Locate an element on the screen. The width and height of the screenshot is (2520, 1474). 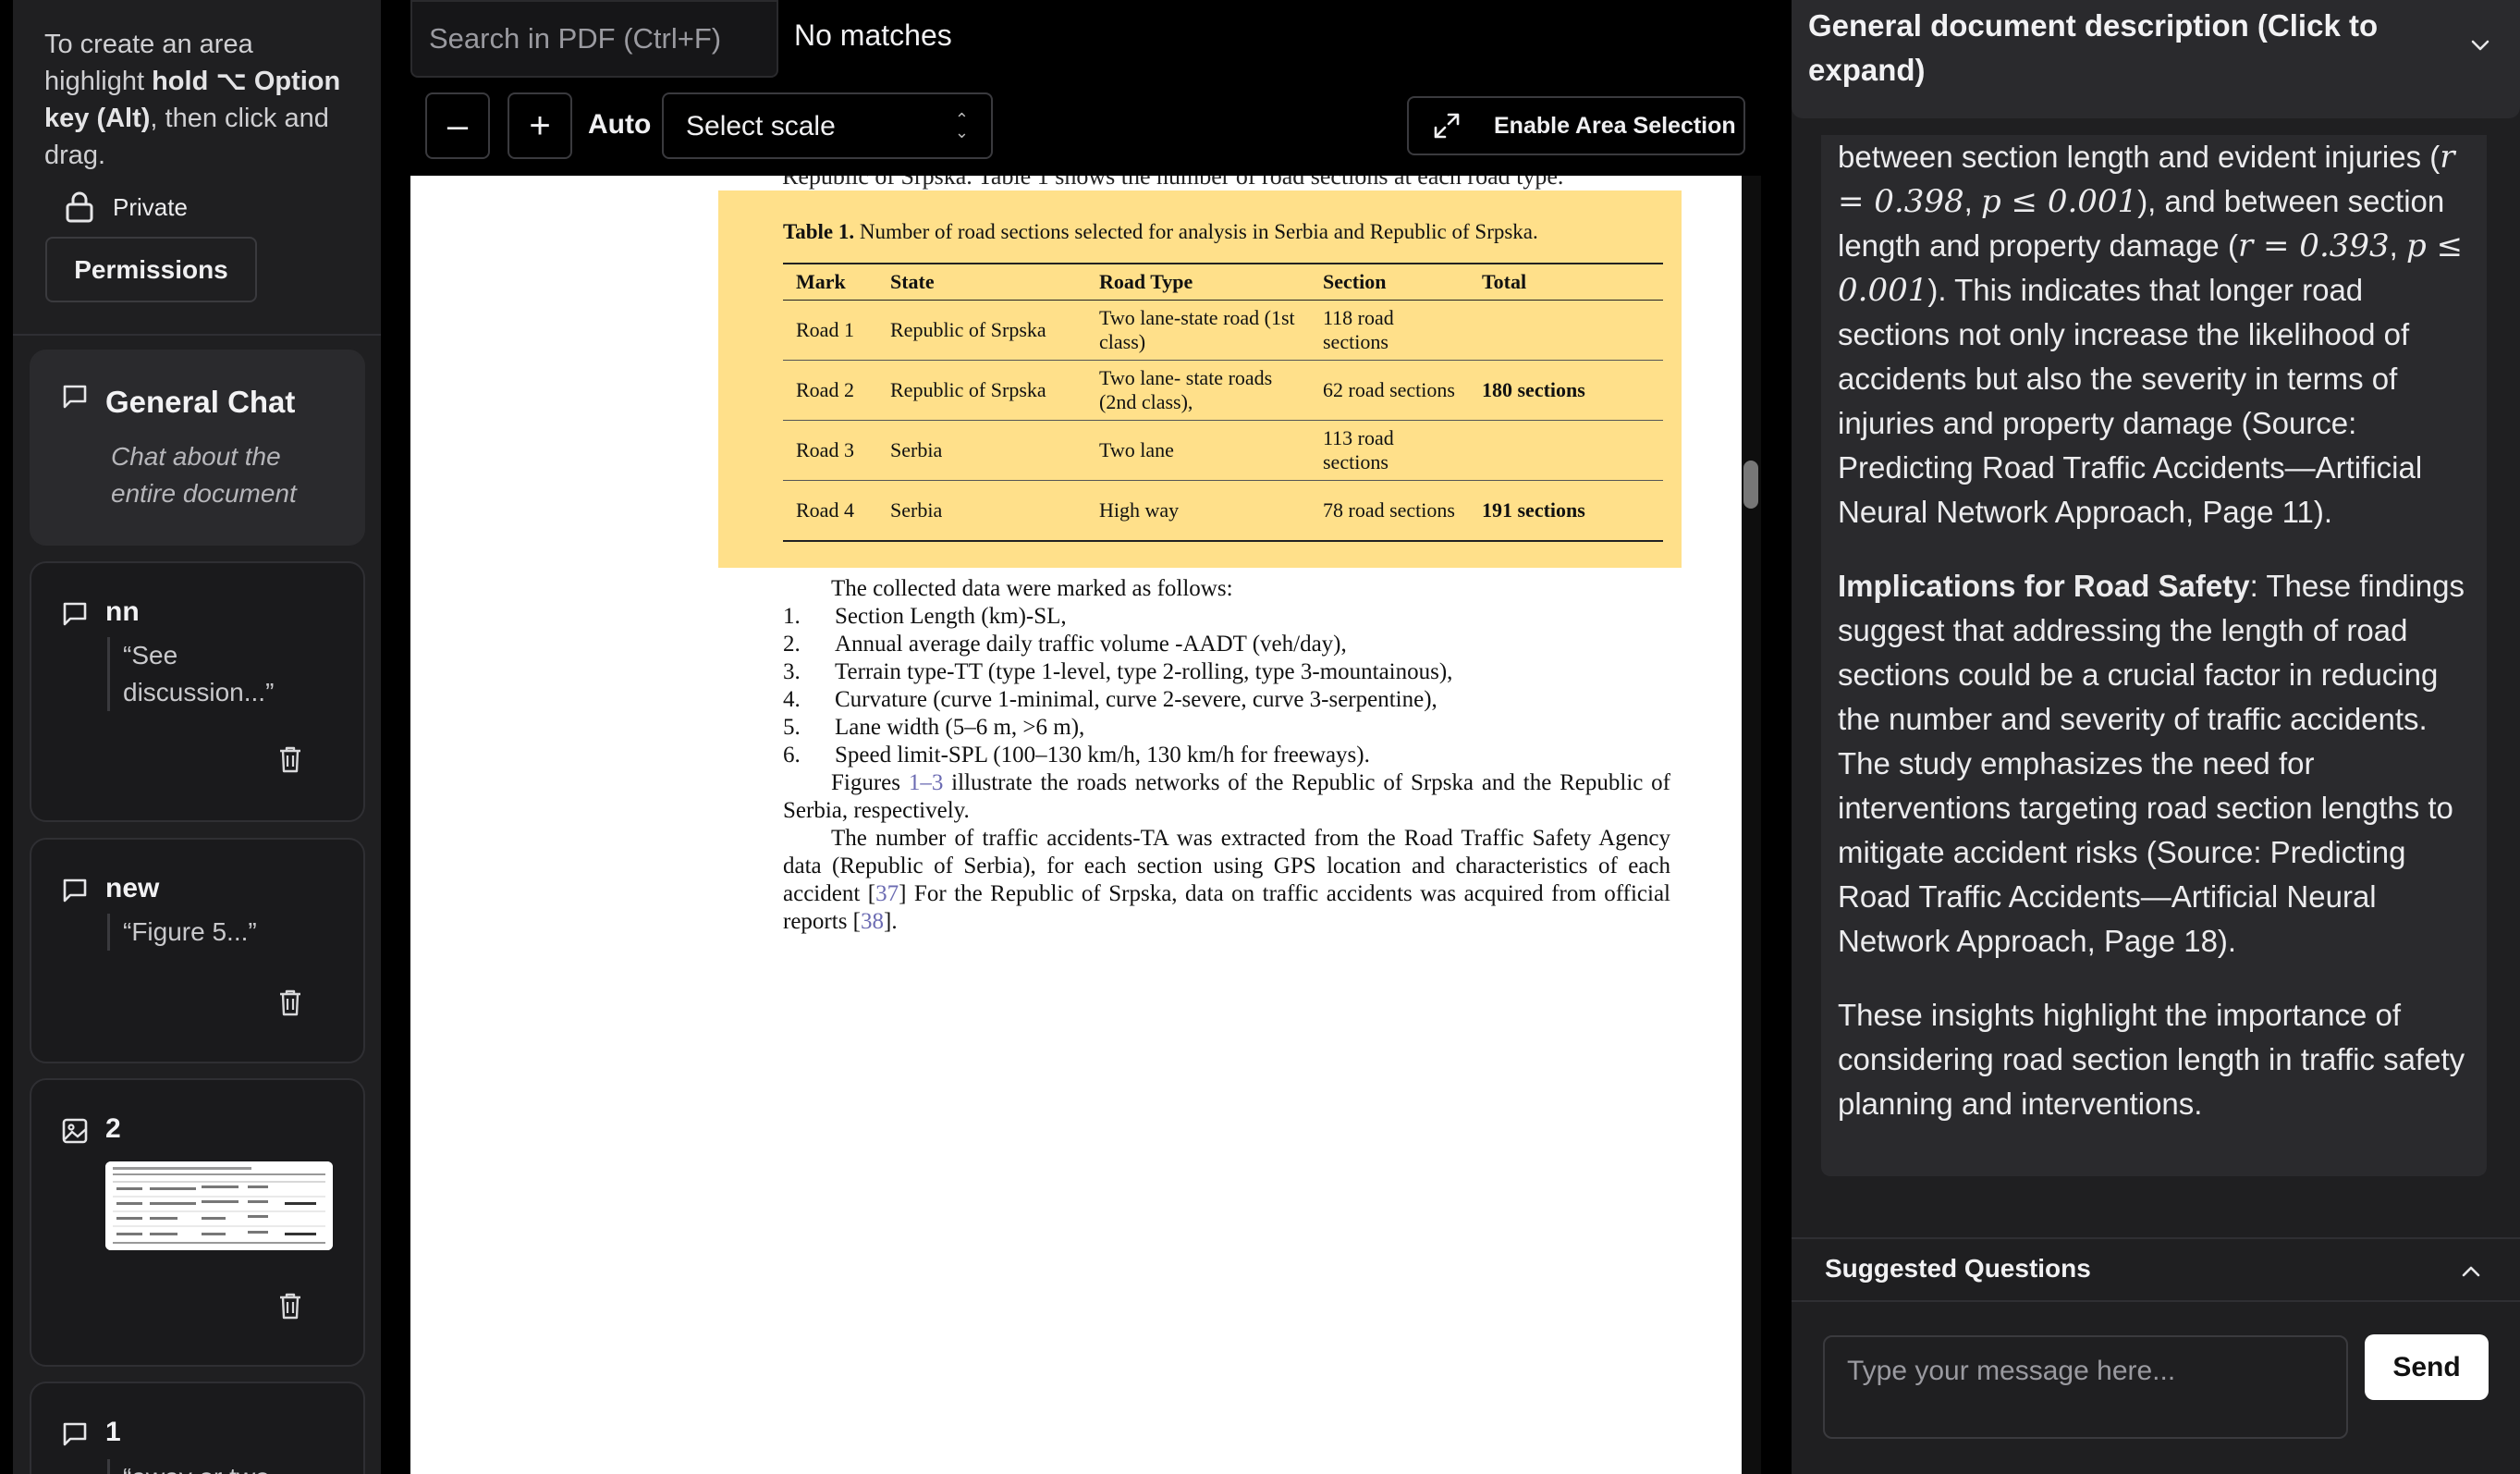
table-header-row: Mark State Road Type Section Total is located at coordinates (1223, 282).